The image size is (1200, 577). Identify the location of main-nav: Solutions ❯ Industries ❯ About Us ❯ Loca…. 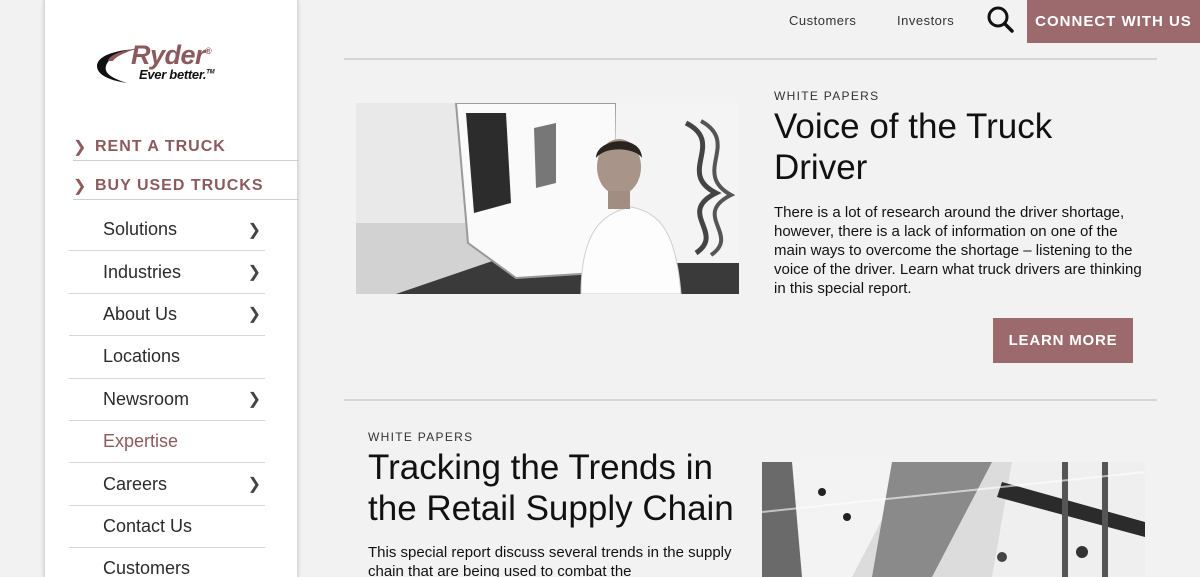
(167, 393).